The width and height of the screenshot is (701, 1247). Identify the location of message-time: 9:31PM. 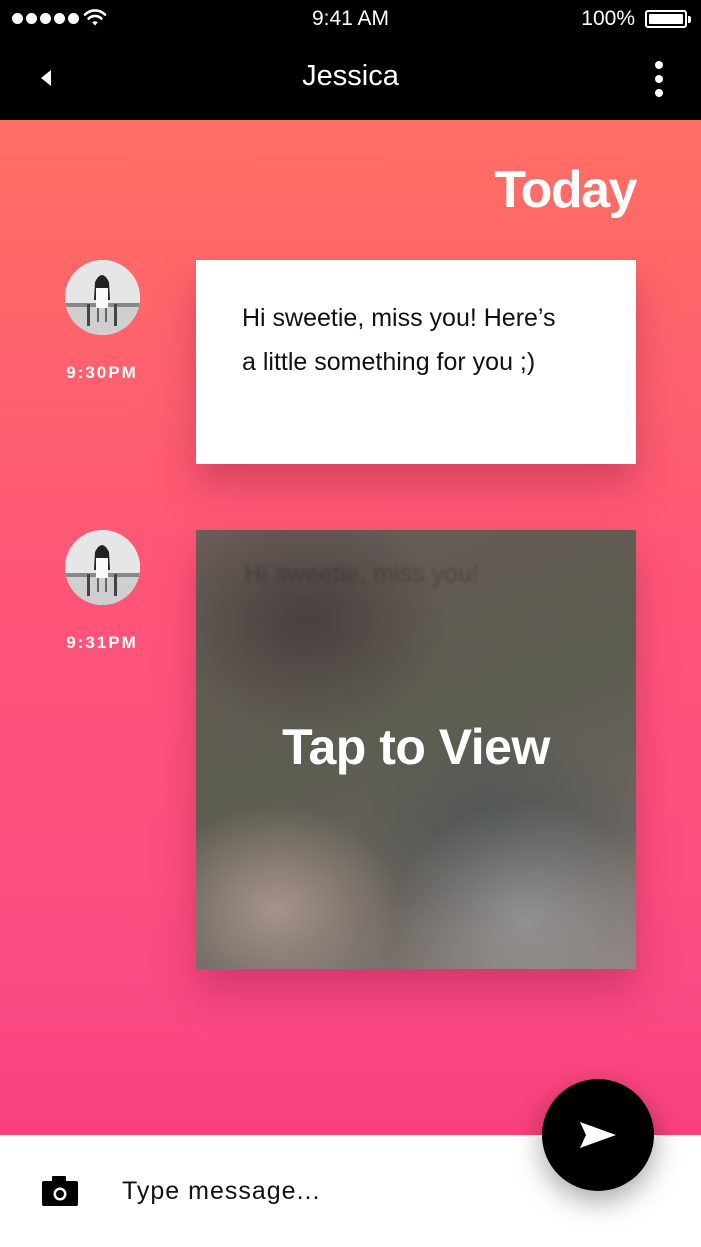
(102, 642).